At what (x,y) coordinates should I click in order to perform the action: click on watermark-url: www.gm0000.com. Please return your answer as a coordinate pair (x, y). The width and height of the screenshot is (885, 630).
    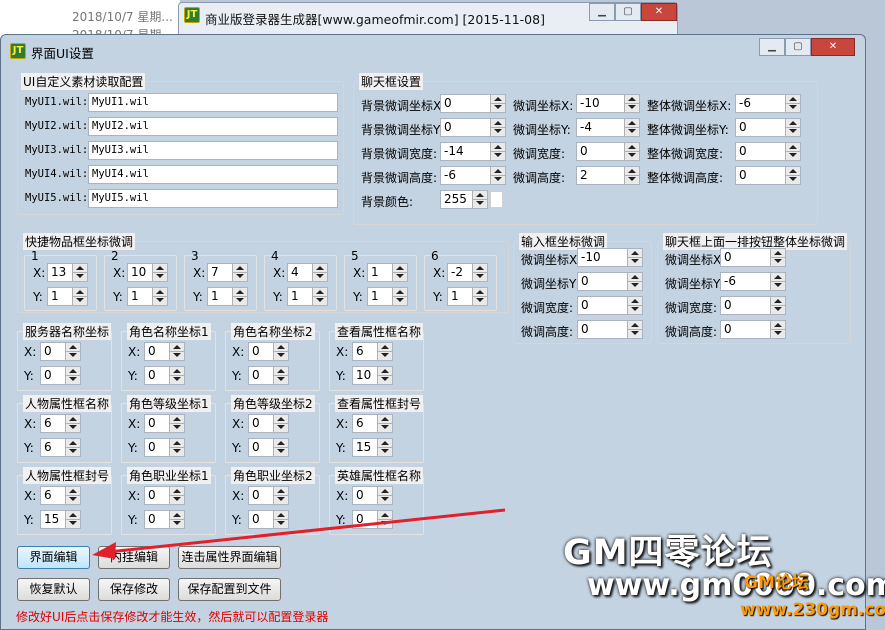
    Looking at the image, I should click on (736, 585).